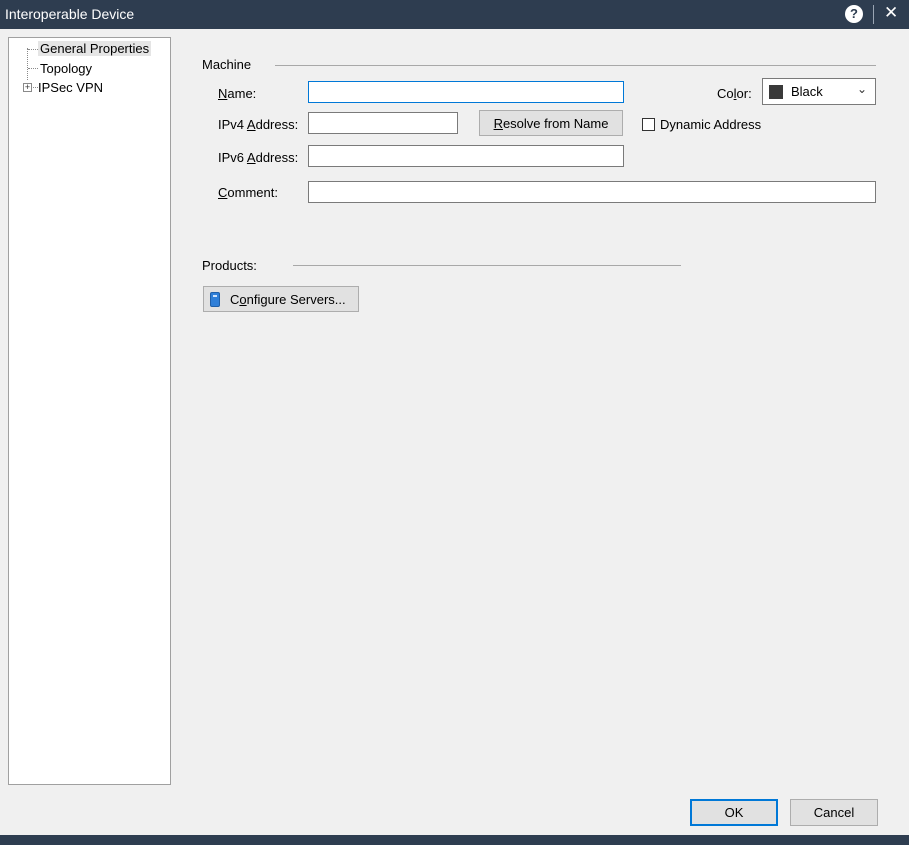 This screenshot has height=845, width=909. I want to click on machine-section-divider, so click(575, 65).